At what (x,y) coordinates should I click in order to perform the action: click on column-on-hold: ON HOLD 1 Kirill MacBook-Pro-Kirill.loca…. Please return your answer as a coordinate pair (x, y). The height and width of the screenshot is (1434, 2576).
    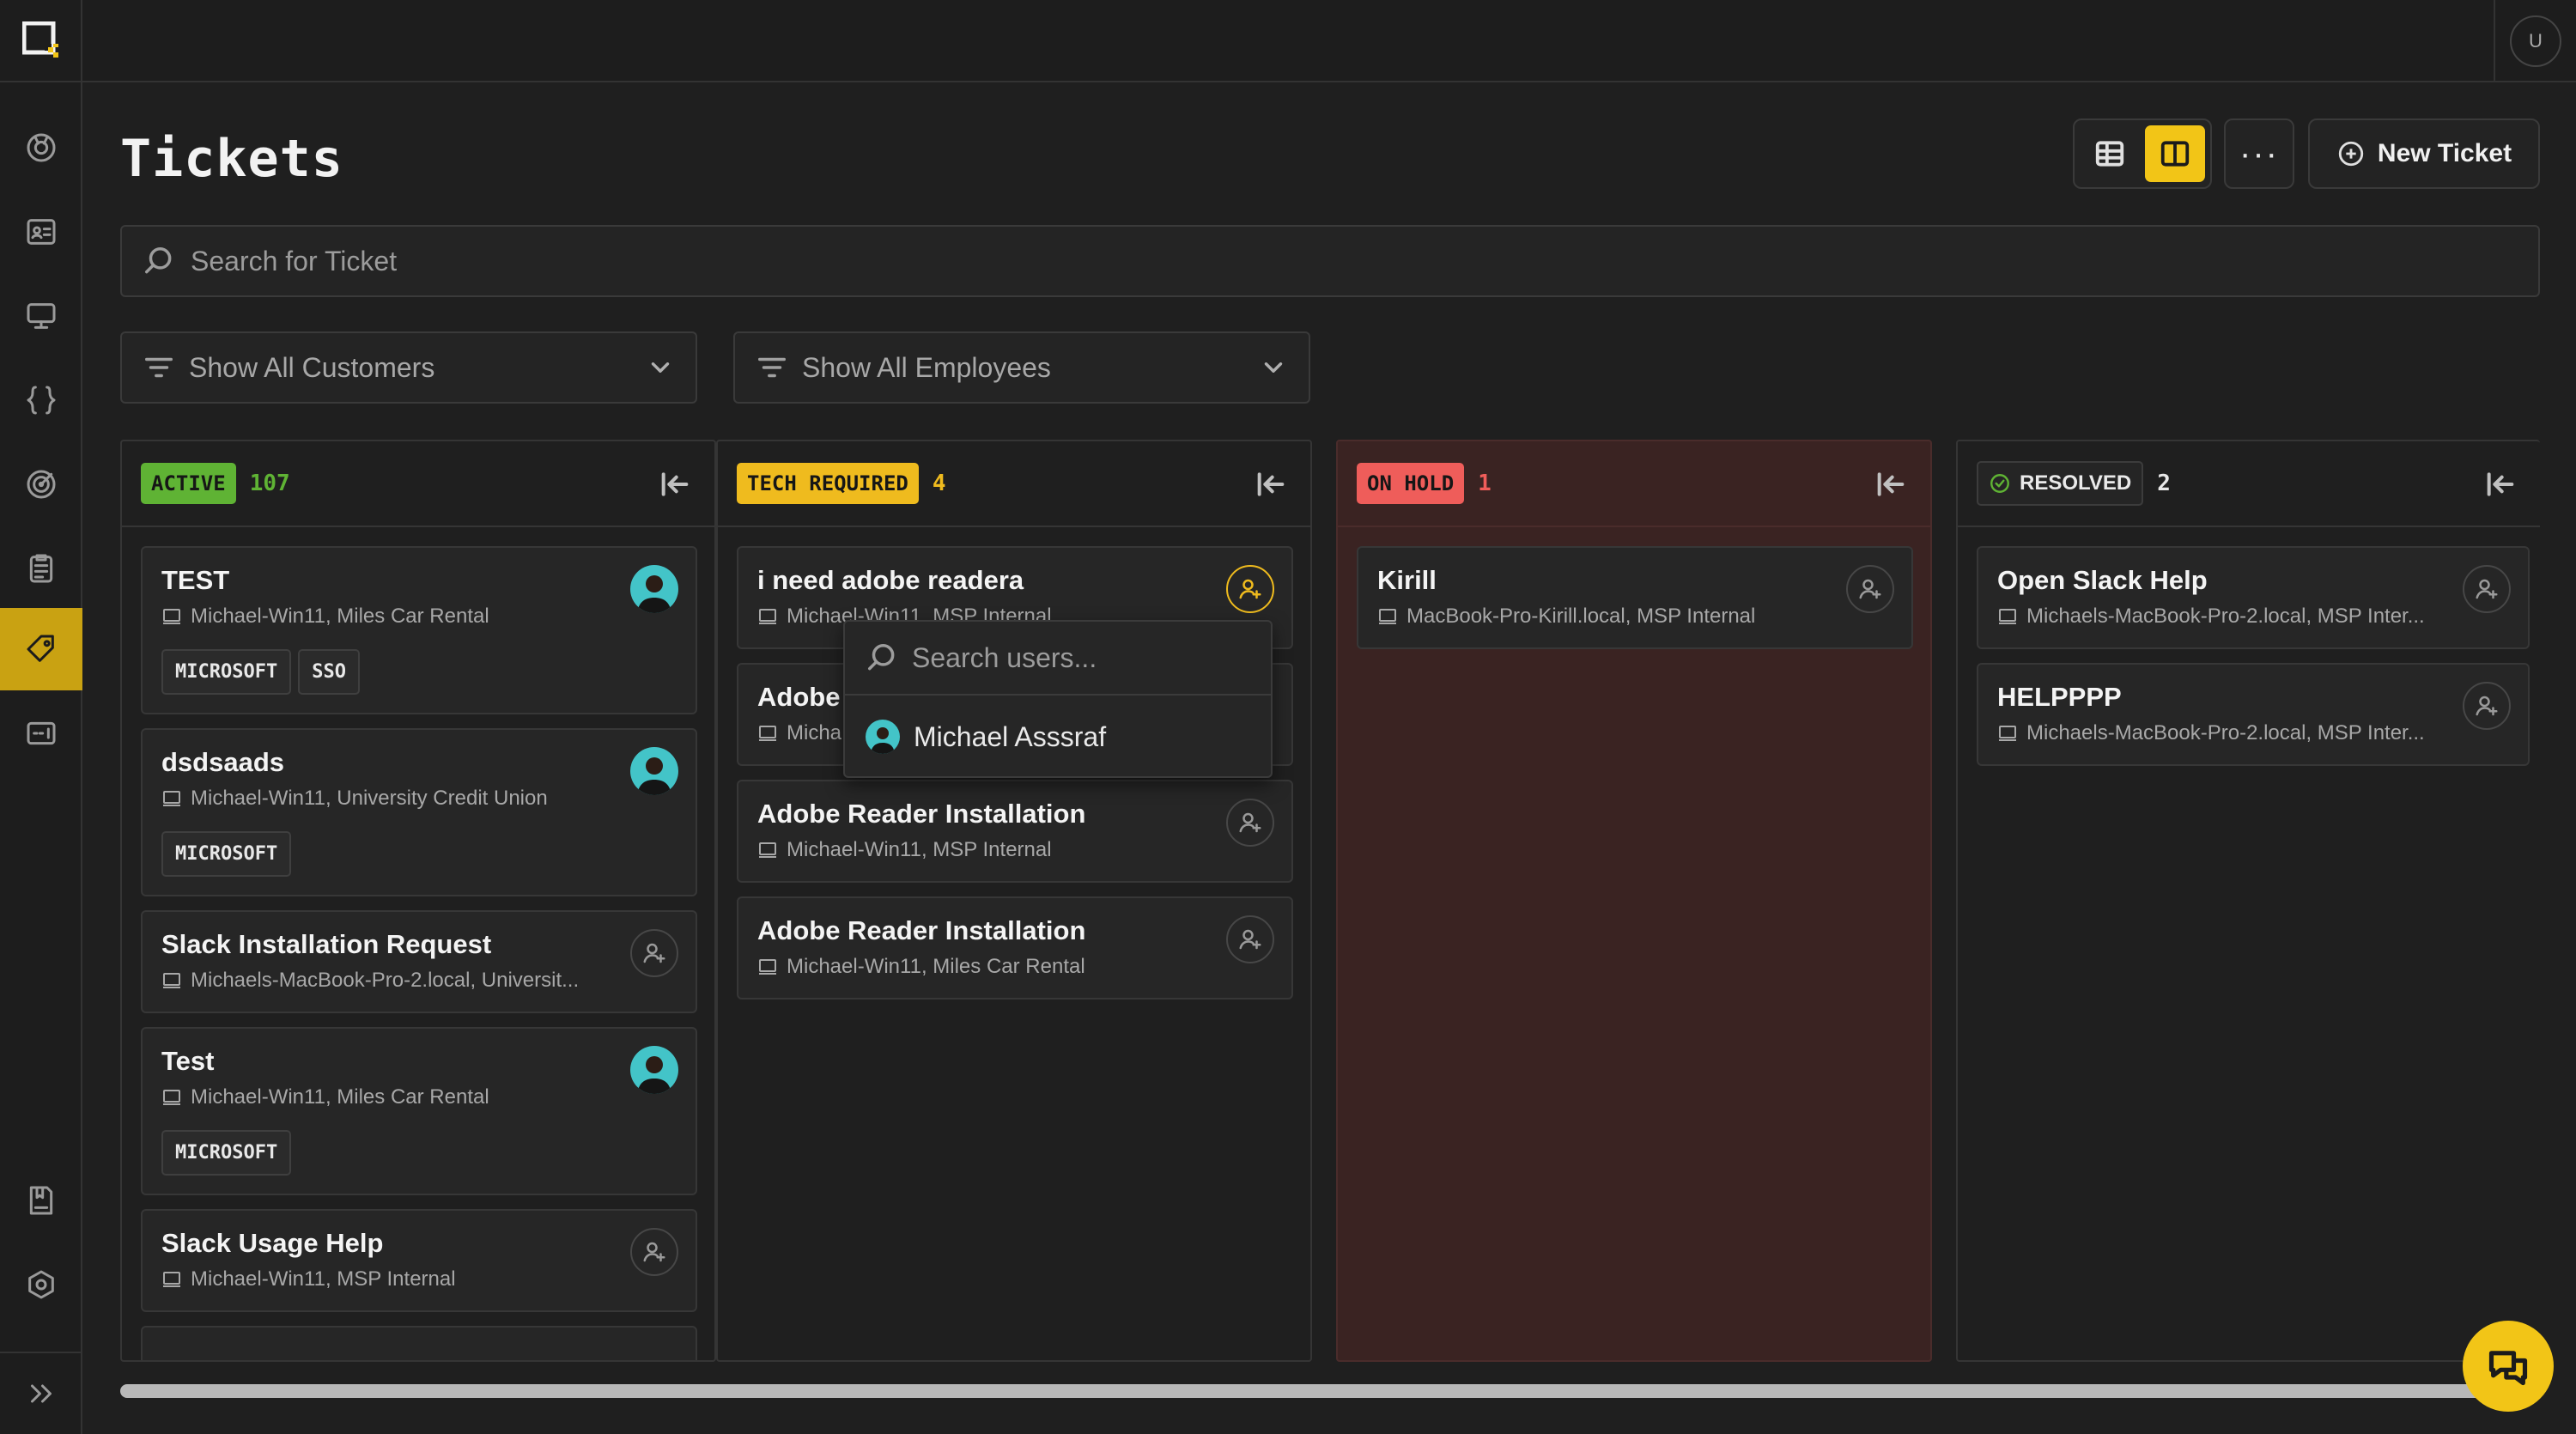
    Looking at the image, I should click on (1634, 901).